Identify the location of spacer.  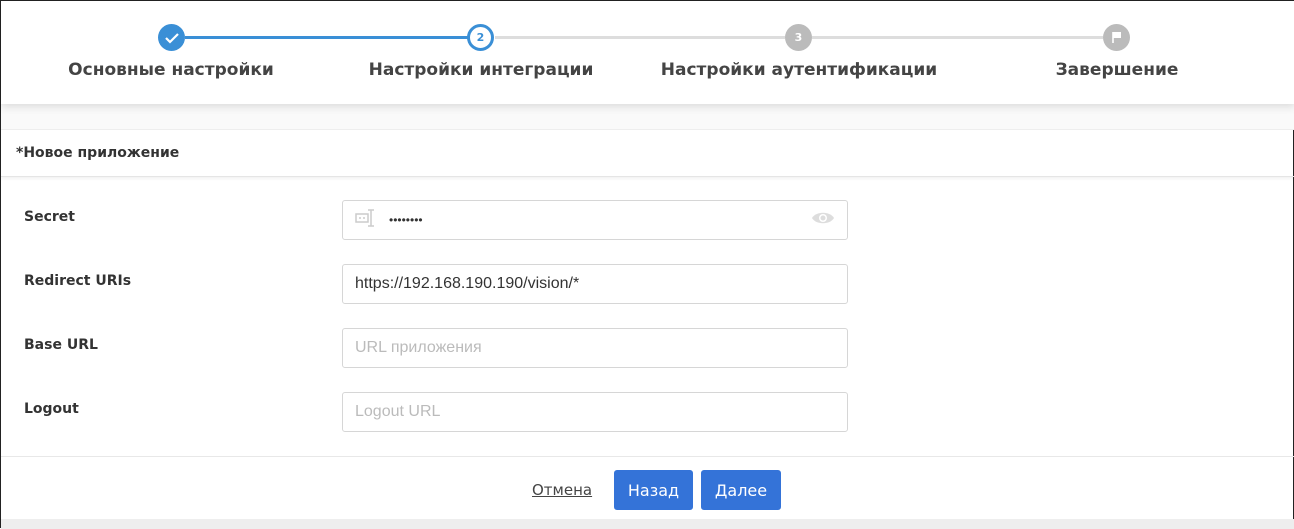
(647, 116).